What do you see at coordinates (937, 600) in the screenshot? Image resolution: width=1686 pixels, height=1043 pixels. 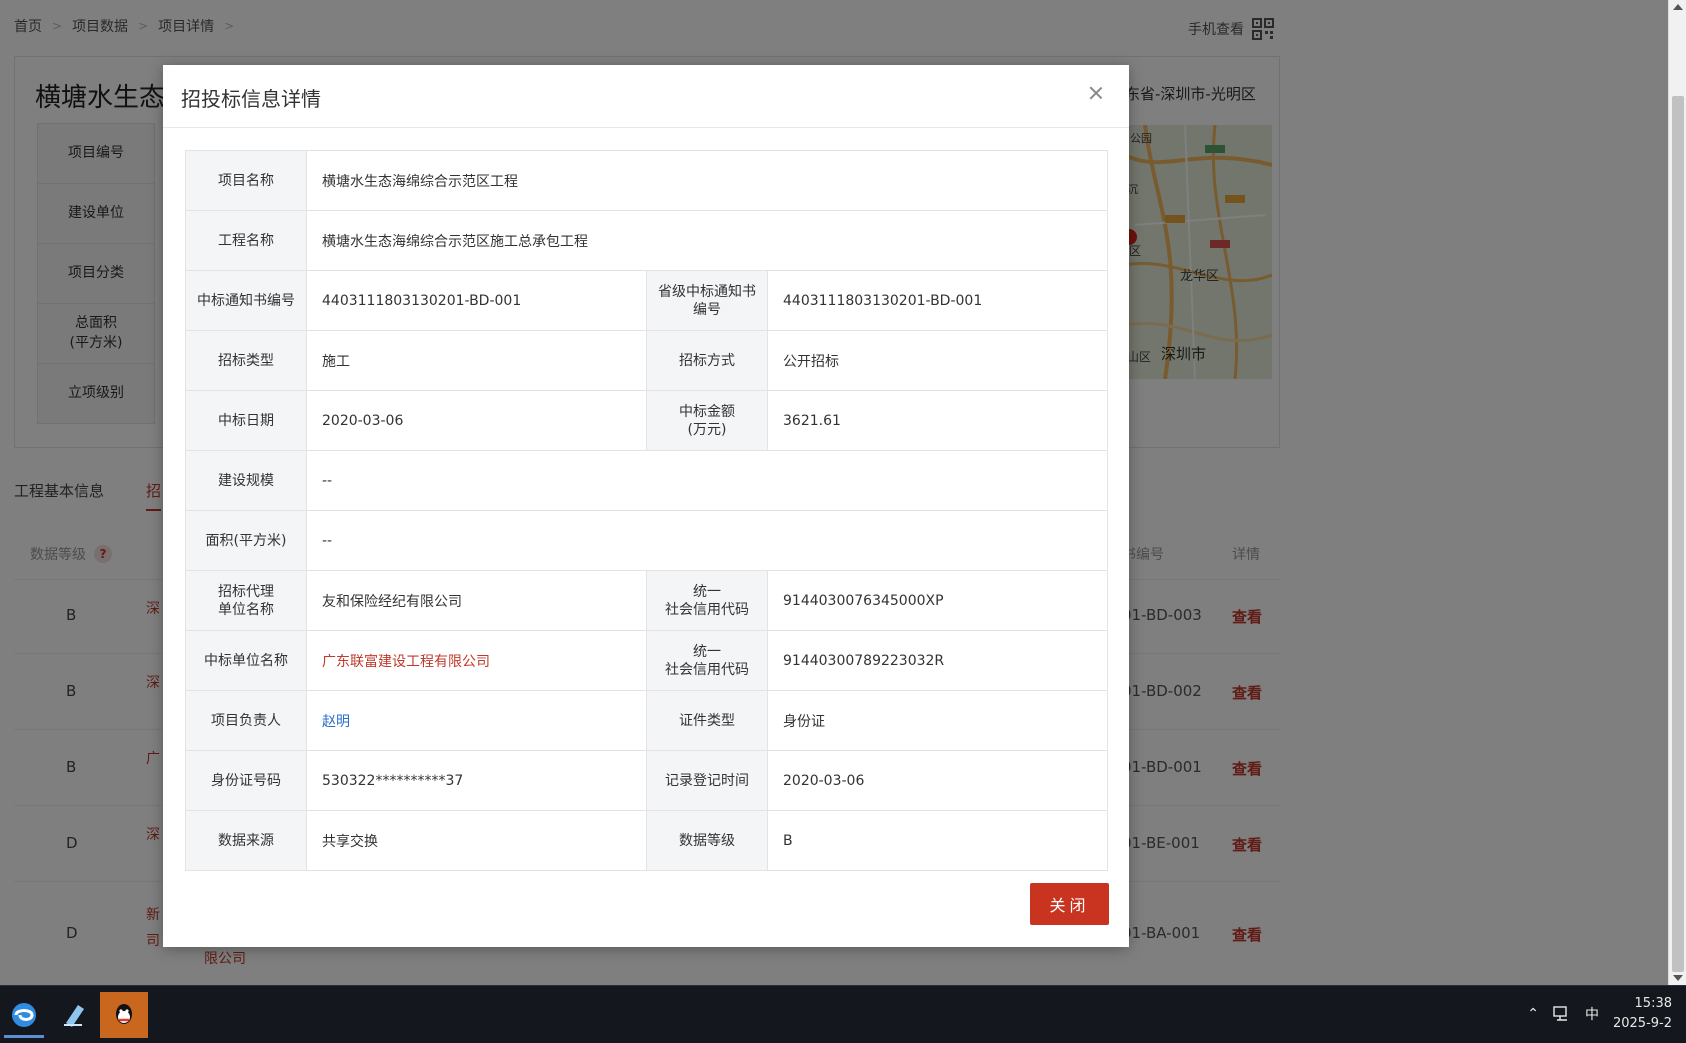 I see `value-agent-credit-code: 9144030076345000XP` at bounding box center [937, 600].